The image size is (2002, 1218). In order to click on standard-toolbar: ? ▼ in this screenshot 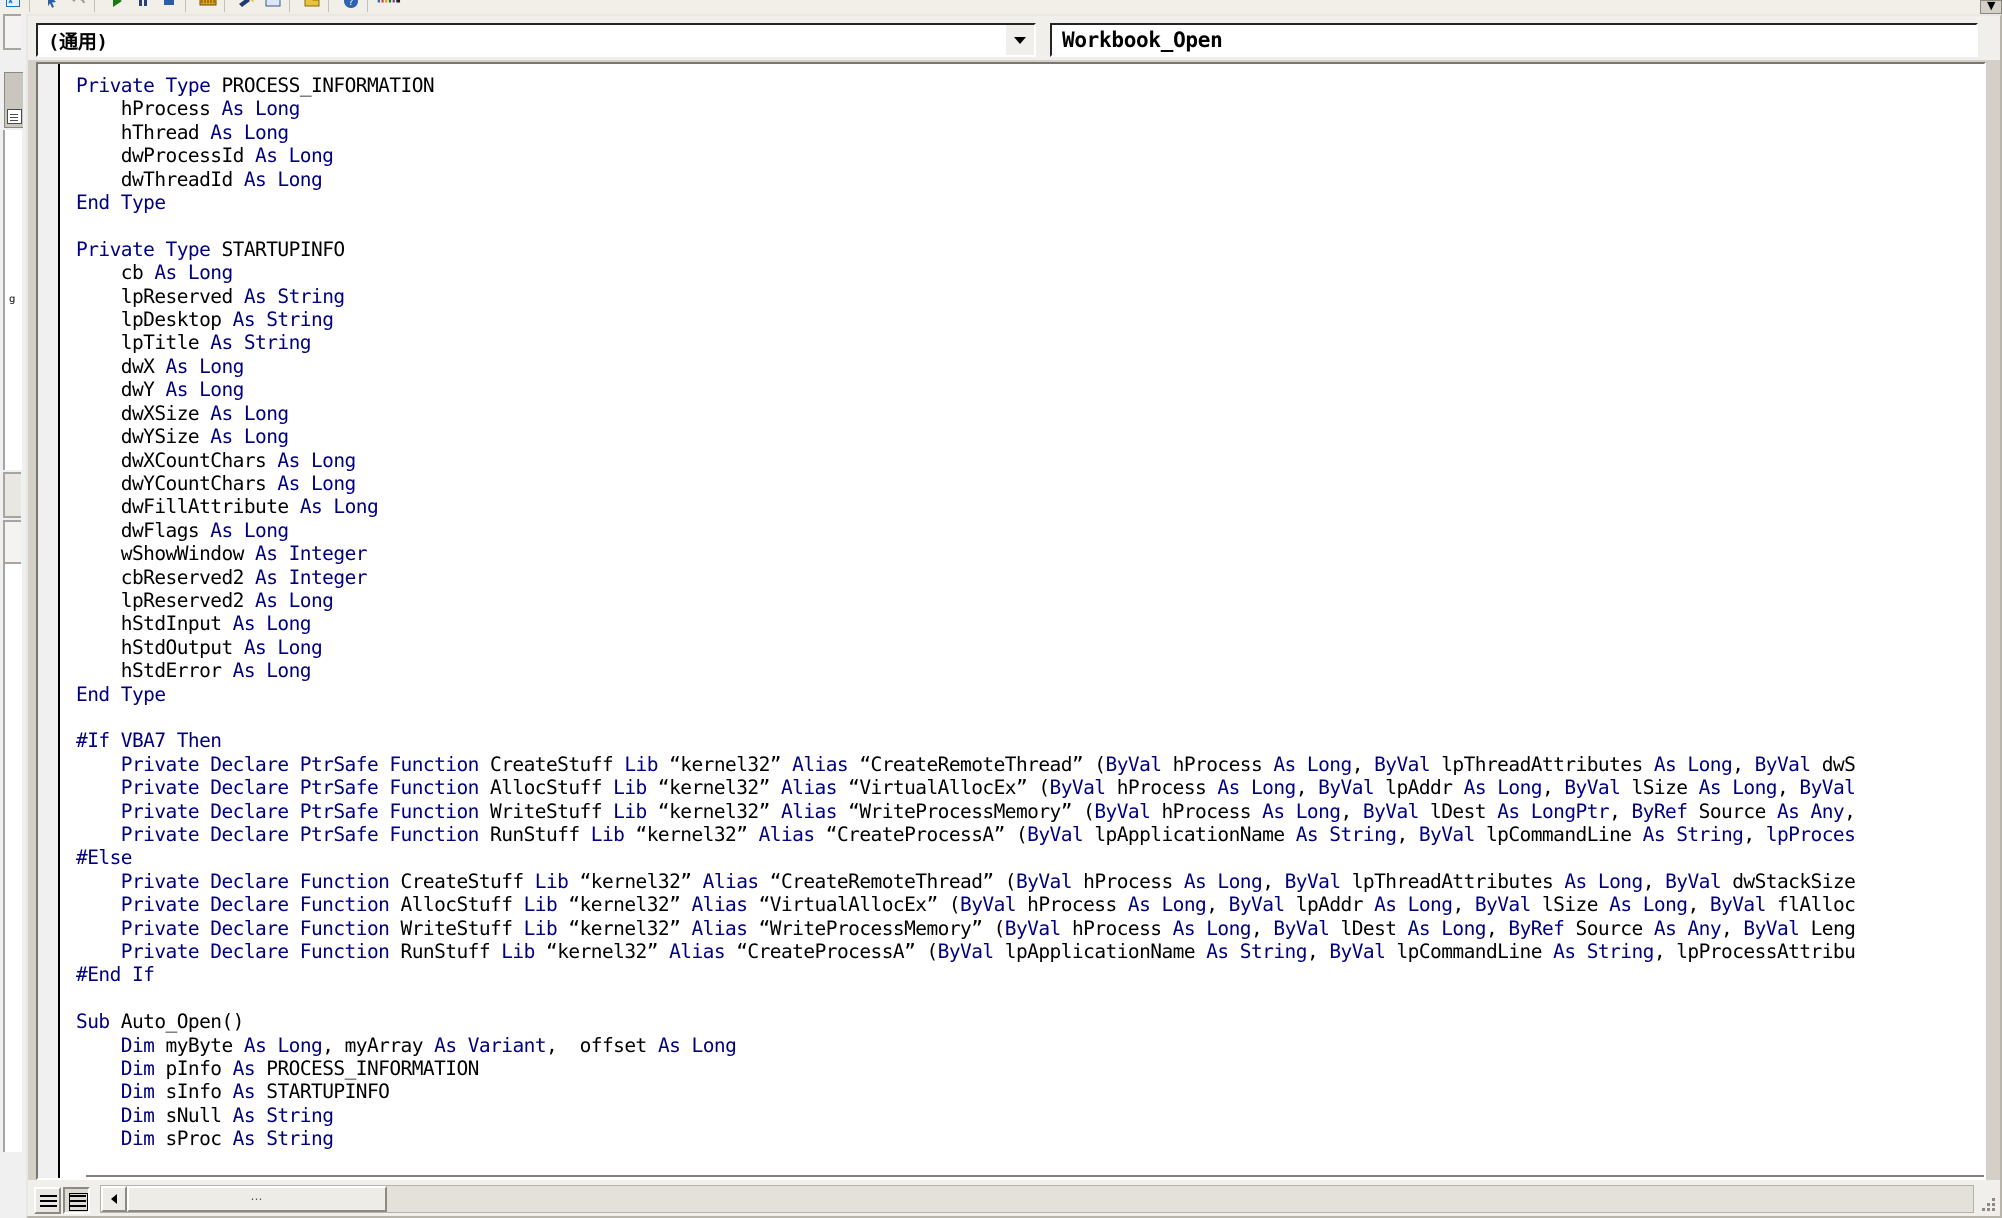, I will do `click(1001, 7)`.